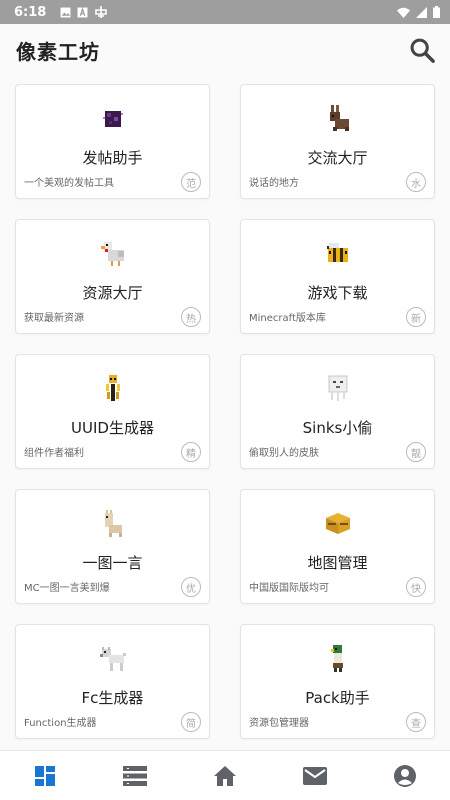 This screenshot has width=450, height=800. I want to click on app-logo-icon, so click(101, 12).